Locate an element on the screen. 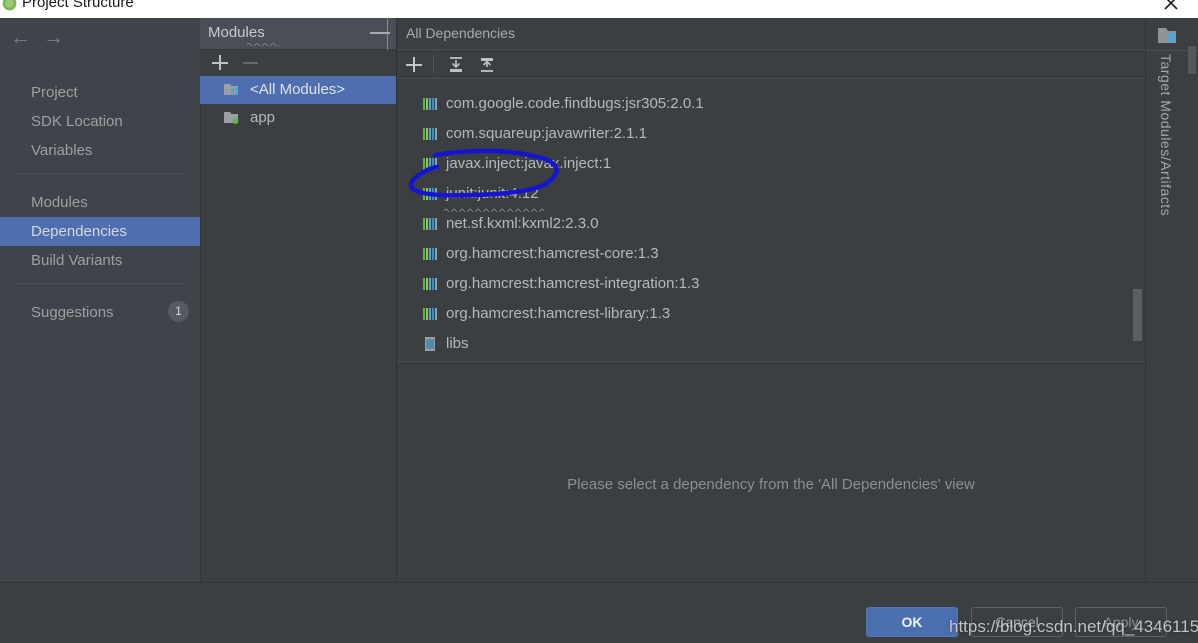  close-icon is located at coordinates (1171, 8).